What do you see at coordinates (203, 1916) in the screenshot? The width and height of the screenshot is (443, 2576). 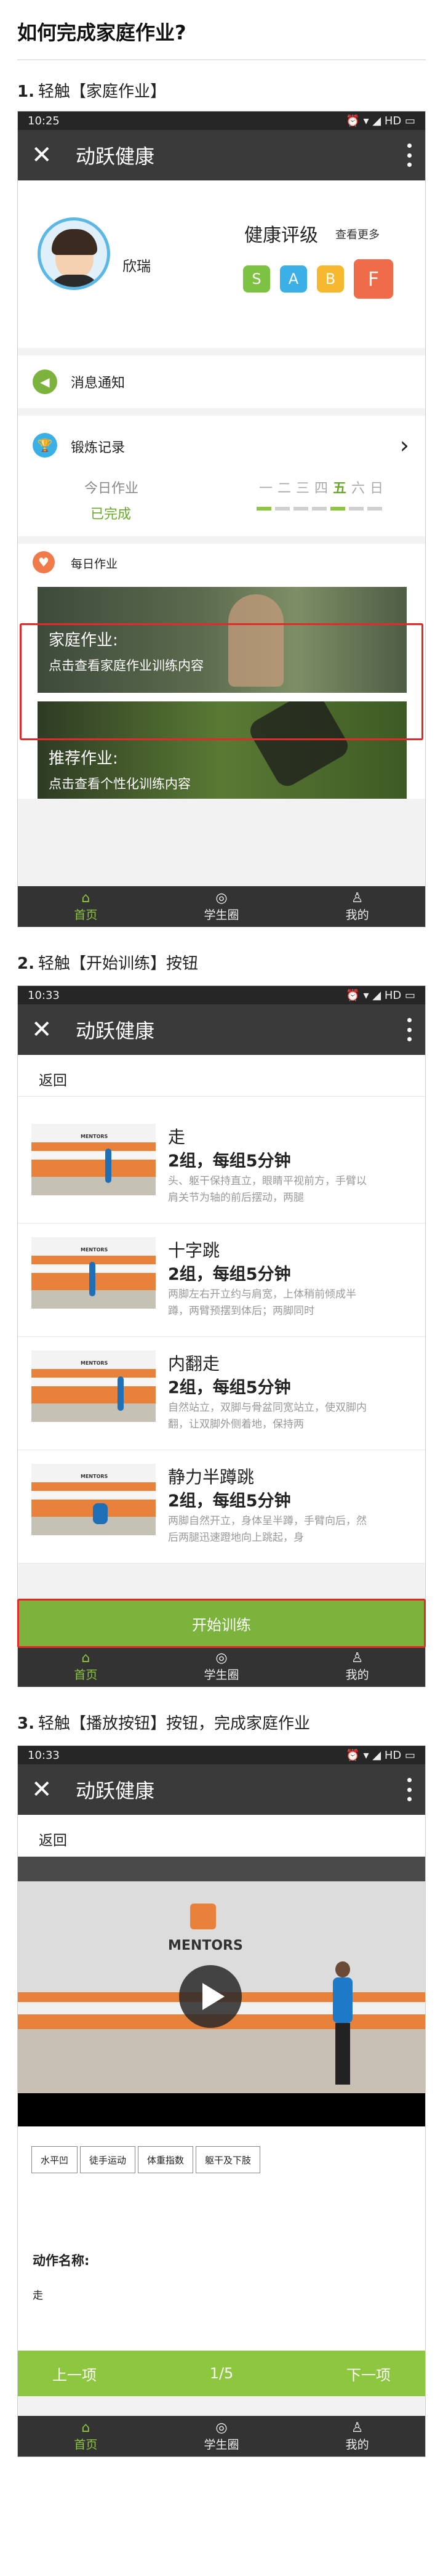 I see `mentors-logo-icon` at bounding box center [203, 1916].